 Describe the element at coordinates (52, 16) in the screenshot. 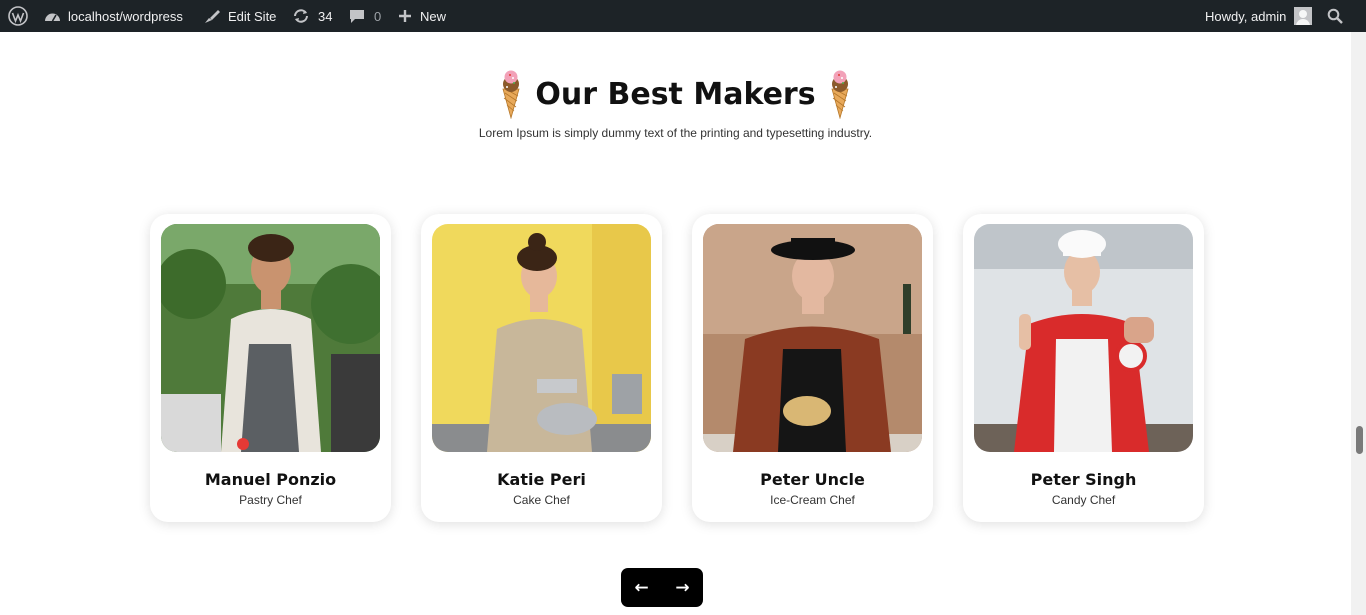

I see `dashboard-icon` at that location.